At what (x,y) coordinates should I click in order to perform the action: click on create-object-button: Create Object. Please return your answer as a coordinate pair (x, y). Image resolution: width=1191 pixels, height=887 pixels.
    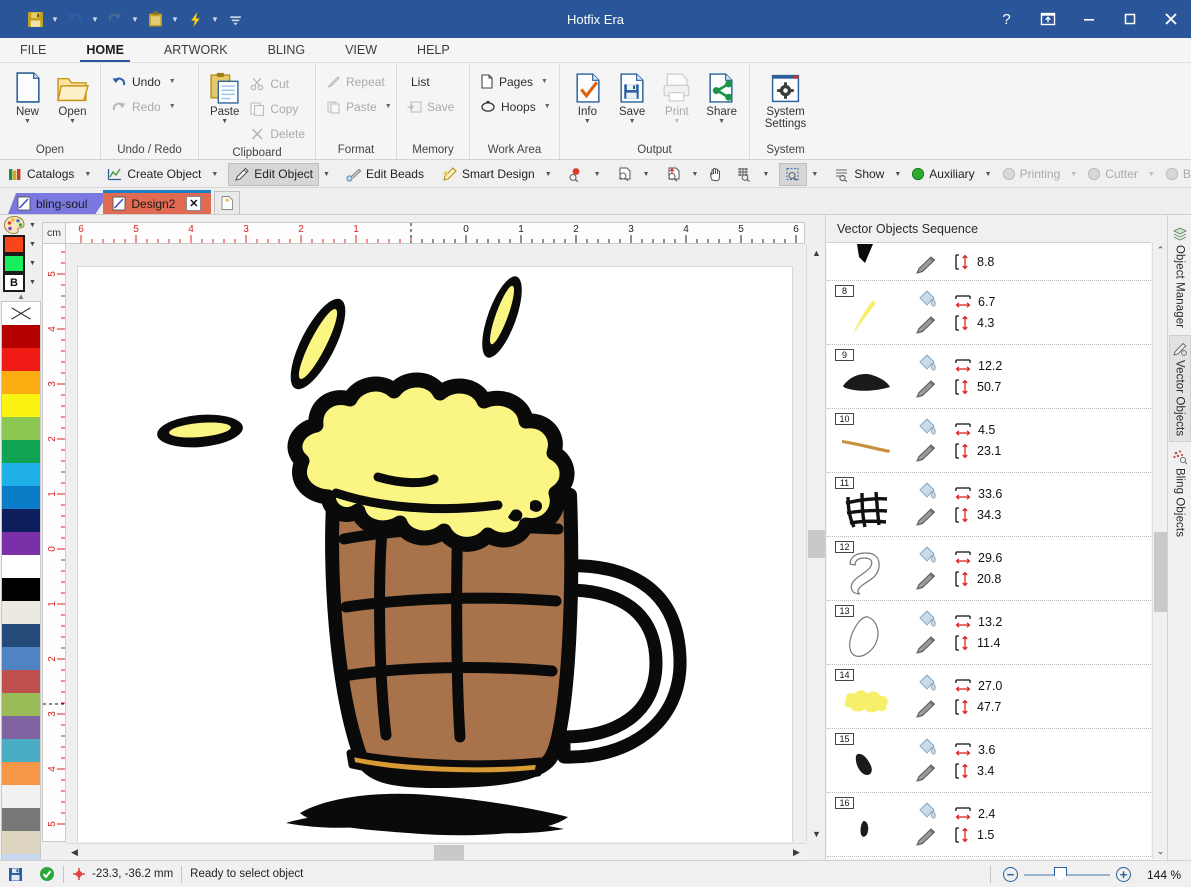
    Looking at the image, I should click on (154, 174).